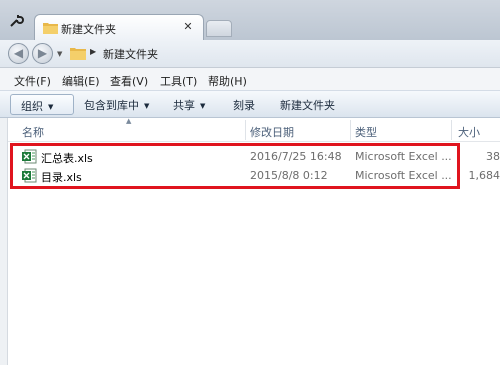 The height and width of the screenshot is (365, 500). What do you see at coordinates (227, 81) in the screenshot?
I see `menu-help: 帮助(H)` at bounding box center [227, 81].